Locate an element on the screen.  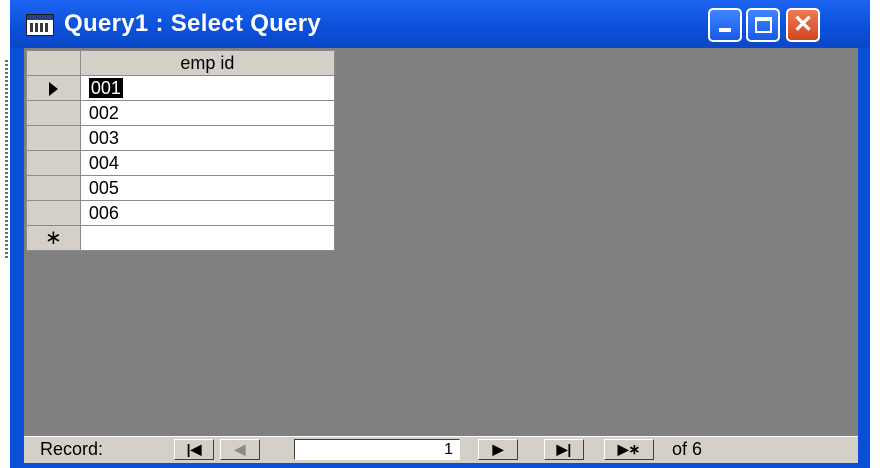
record-count: of 6 is located at coordinates (687, 449).